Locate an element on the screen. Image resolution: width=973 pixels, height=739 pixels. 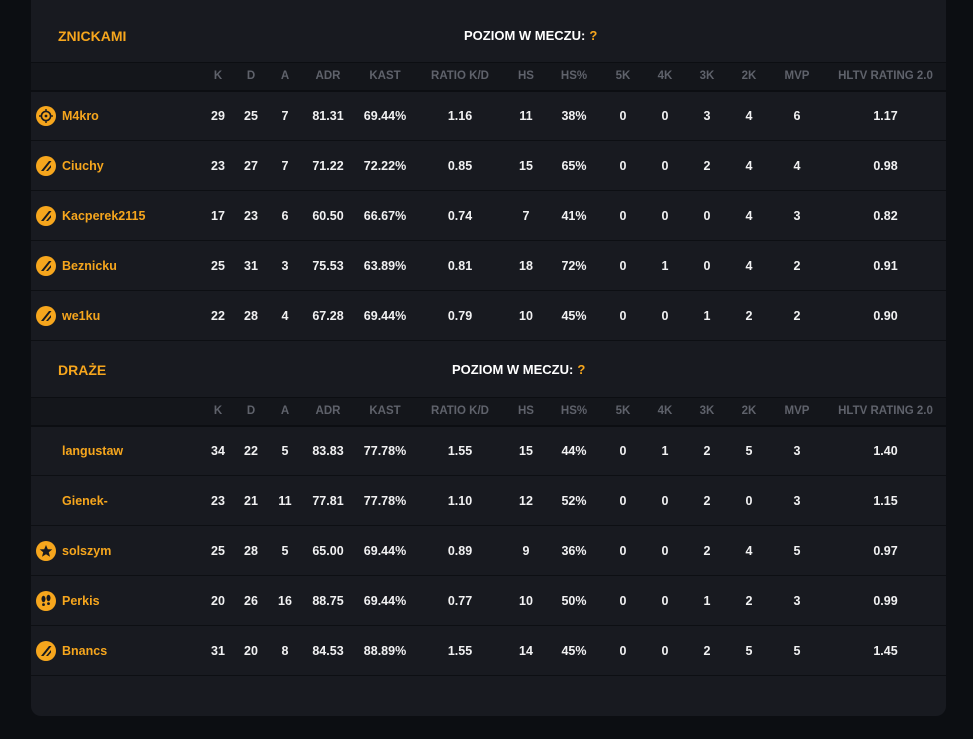
stat-cell: 63.89% is located at coordinates (385, 265).